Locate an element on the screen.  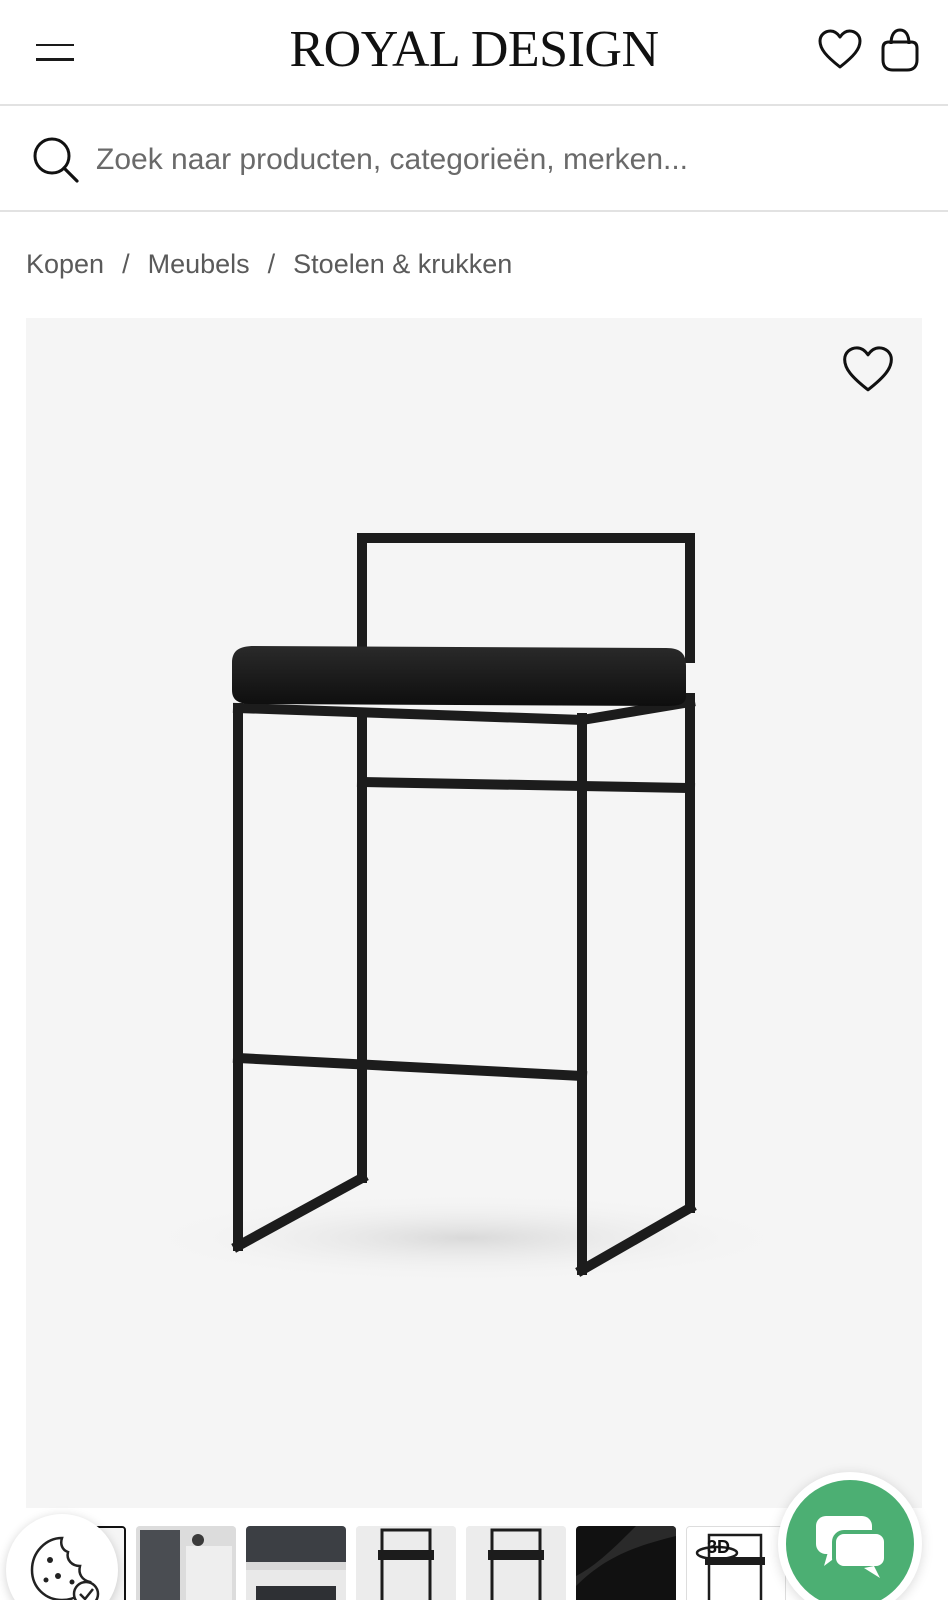
breadcrumb: Kopen / Meubels / Stoelen & krukken is located at coordinates (269, 264).